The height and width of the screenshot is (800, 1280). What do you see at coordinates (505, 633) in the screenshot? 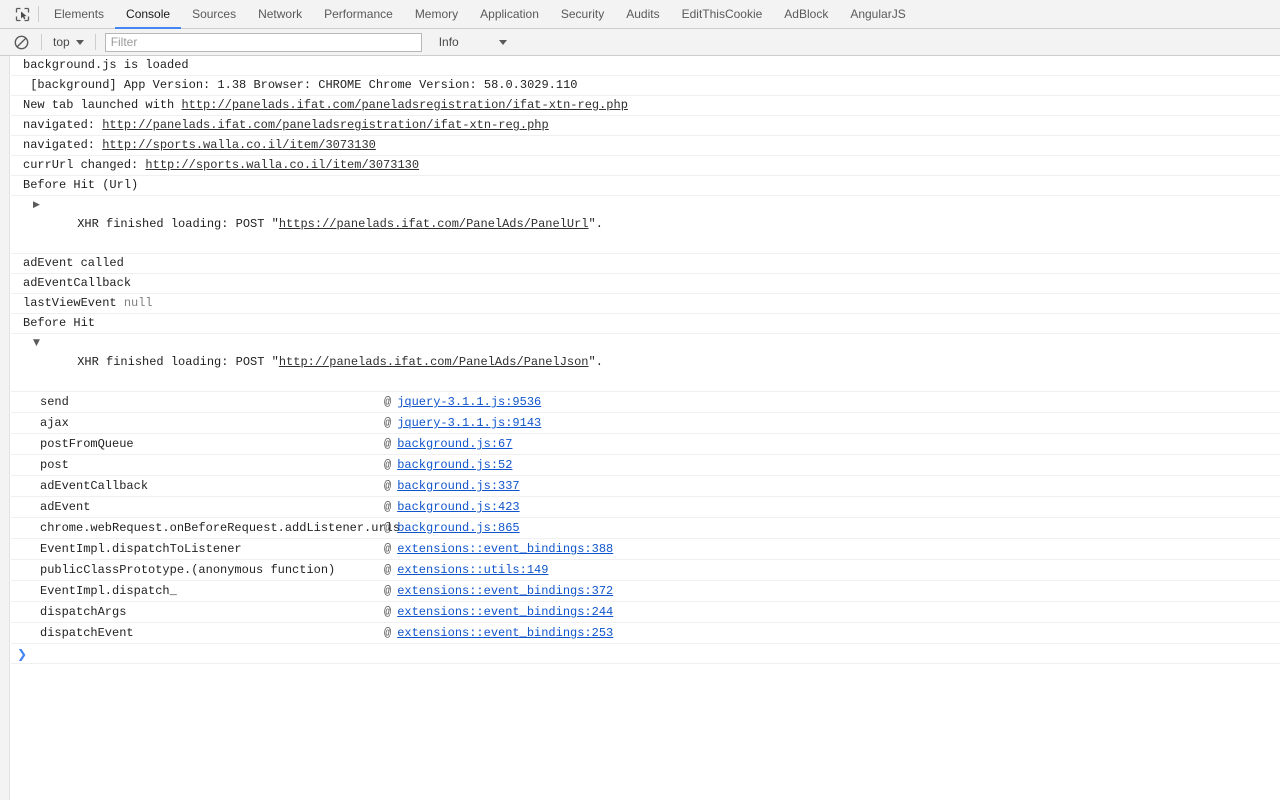
I see `stack-frame-link: extensions::event_bindings:253` at bounding box center [505, 633].